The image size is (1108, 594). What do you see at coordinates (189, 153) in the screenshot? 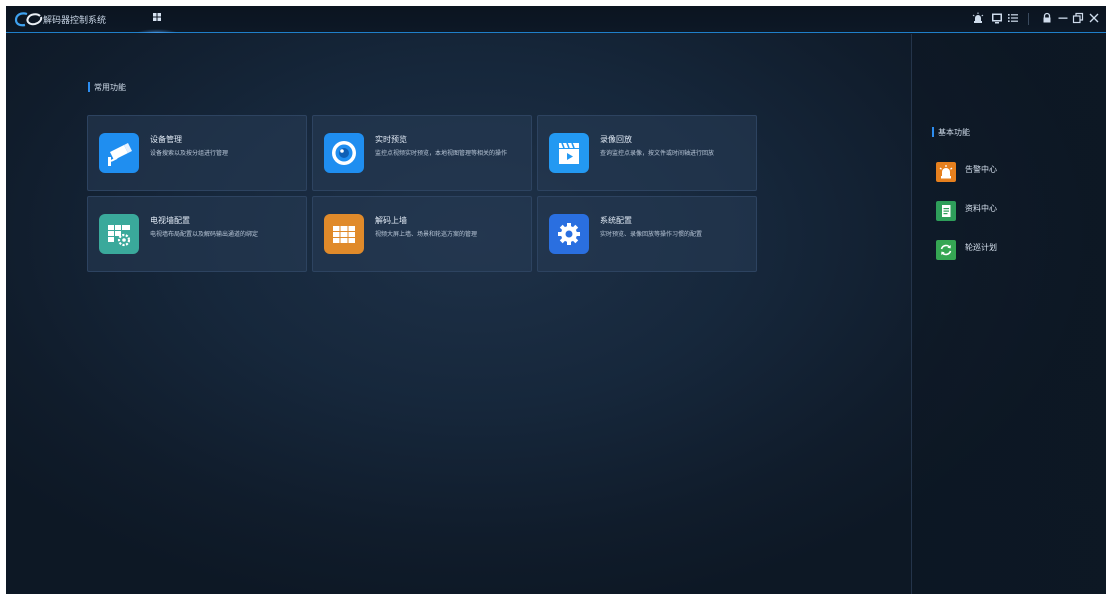
I see `card-description: 设备搜索以及按分组进行管理` at bounding box center [189, 153].